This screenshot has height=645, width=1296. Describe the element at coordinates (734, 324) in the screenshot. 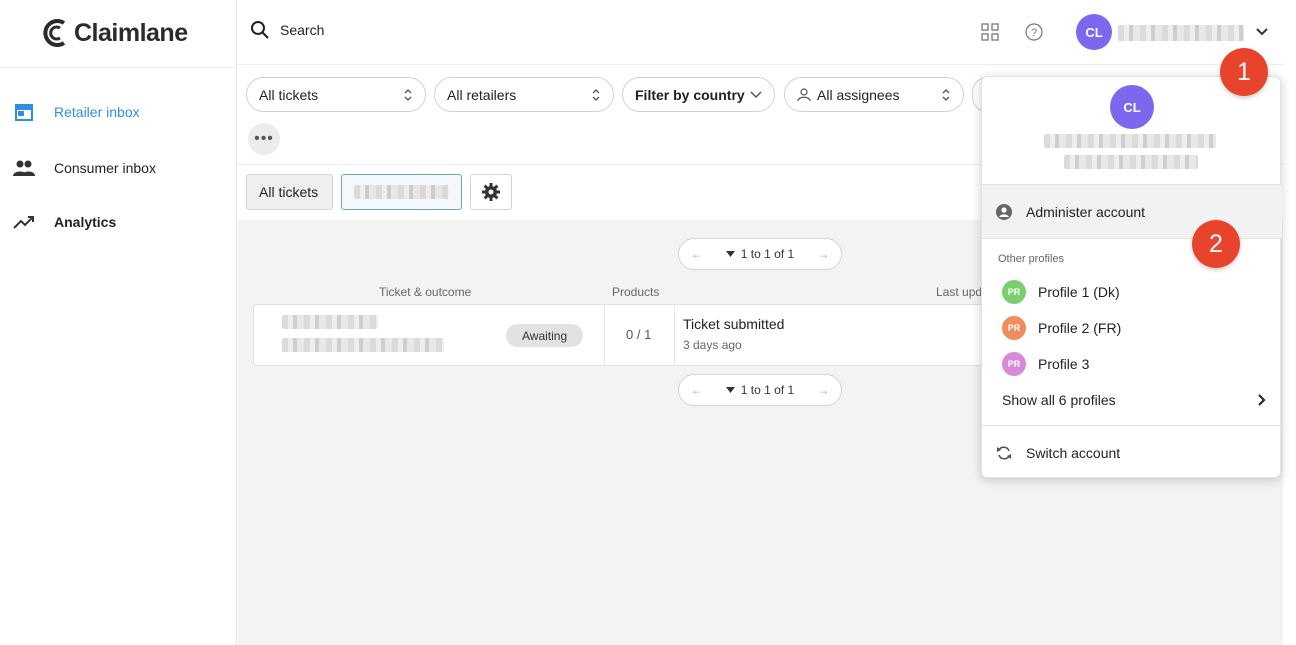

I see `last-update-title: Ticket submitted` at that location.